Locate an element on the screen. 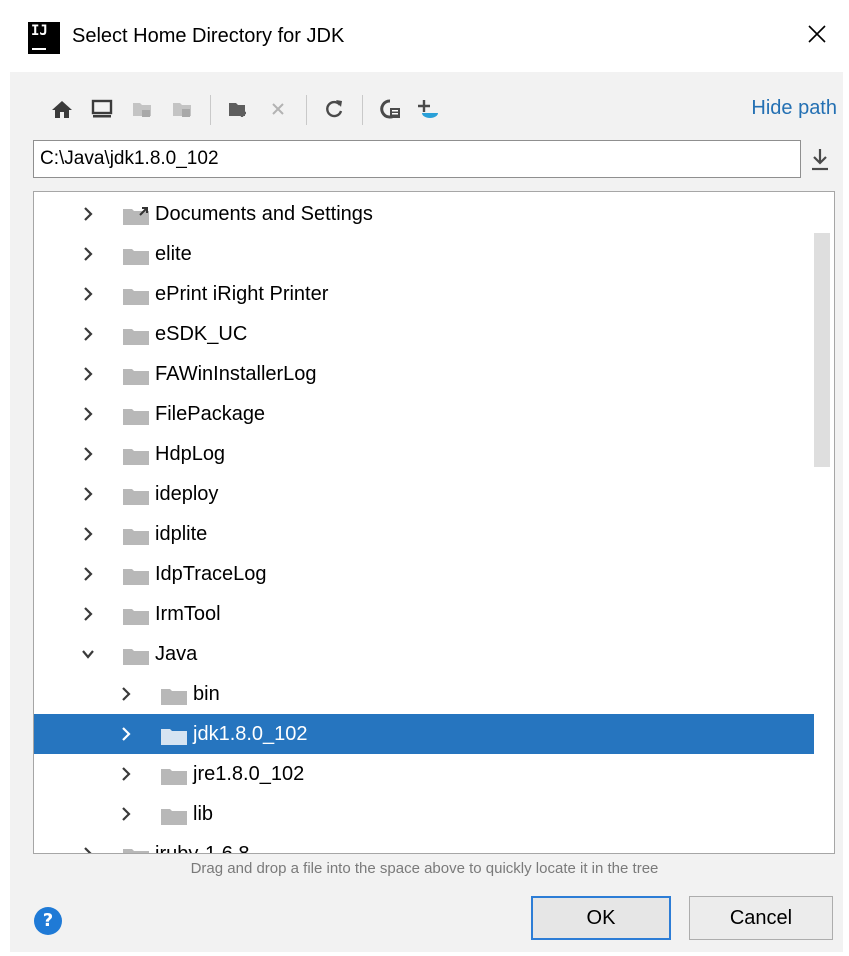  show-hidden-button is located at coordinates (390, 109).